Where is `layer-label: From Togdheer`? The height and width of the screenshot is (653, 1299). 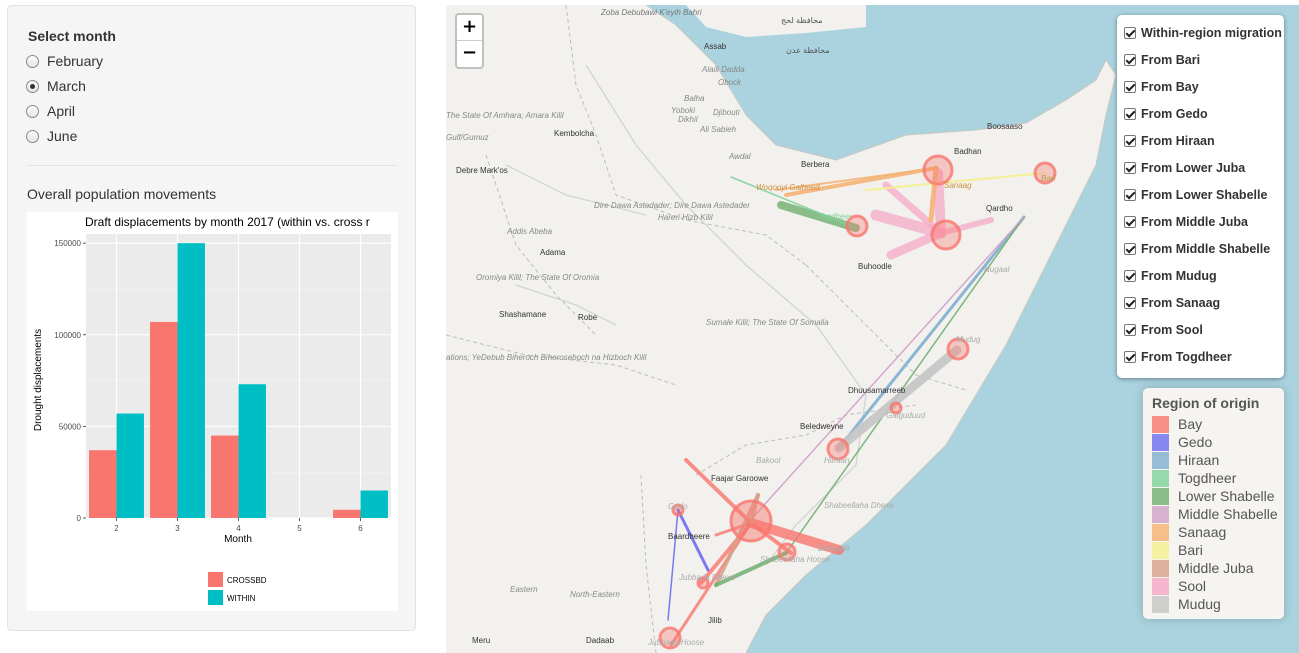 layer-label: From Togdheer is located at coordinates (1186, 357).